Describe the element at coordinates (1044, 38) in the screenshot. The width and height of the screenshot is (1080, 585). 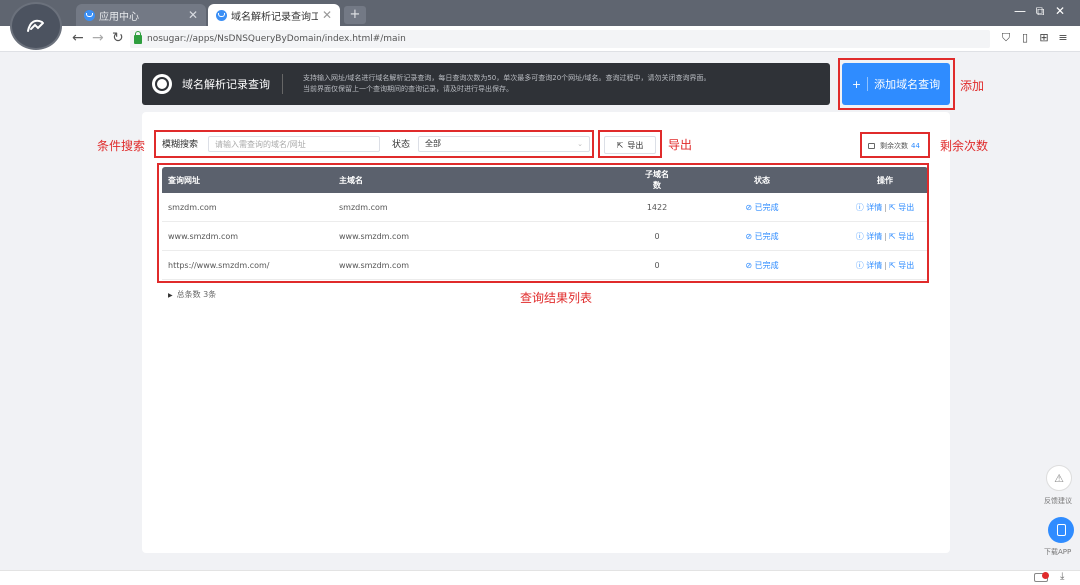
I see `grid-icon: ⊞` at that location.